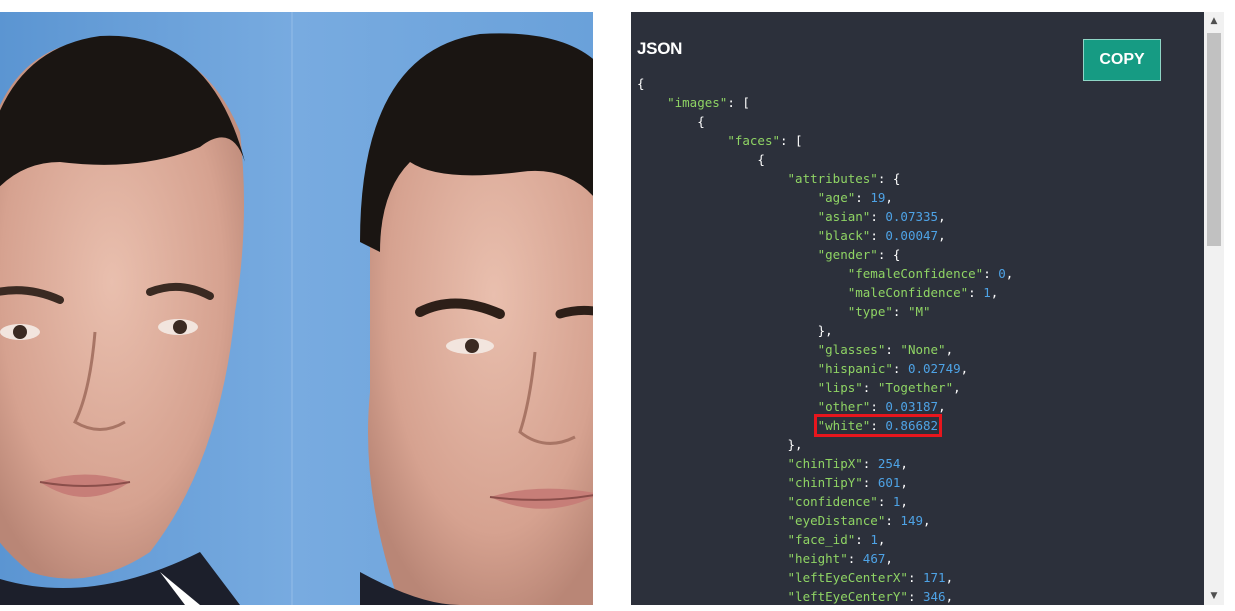 This screenshot has height=611, width=1235. Describe the element at coordinates (1122, 60) in the screenshot. I see `copy-button: COPY` at that location.